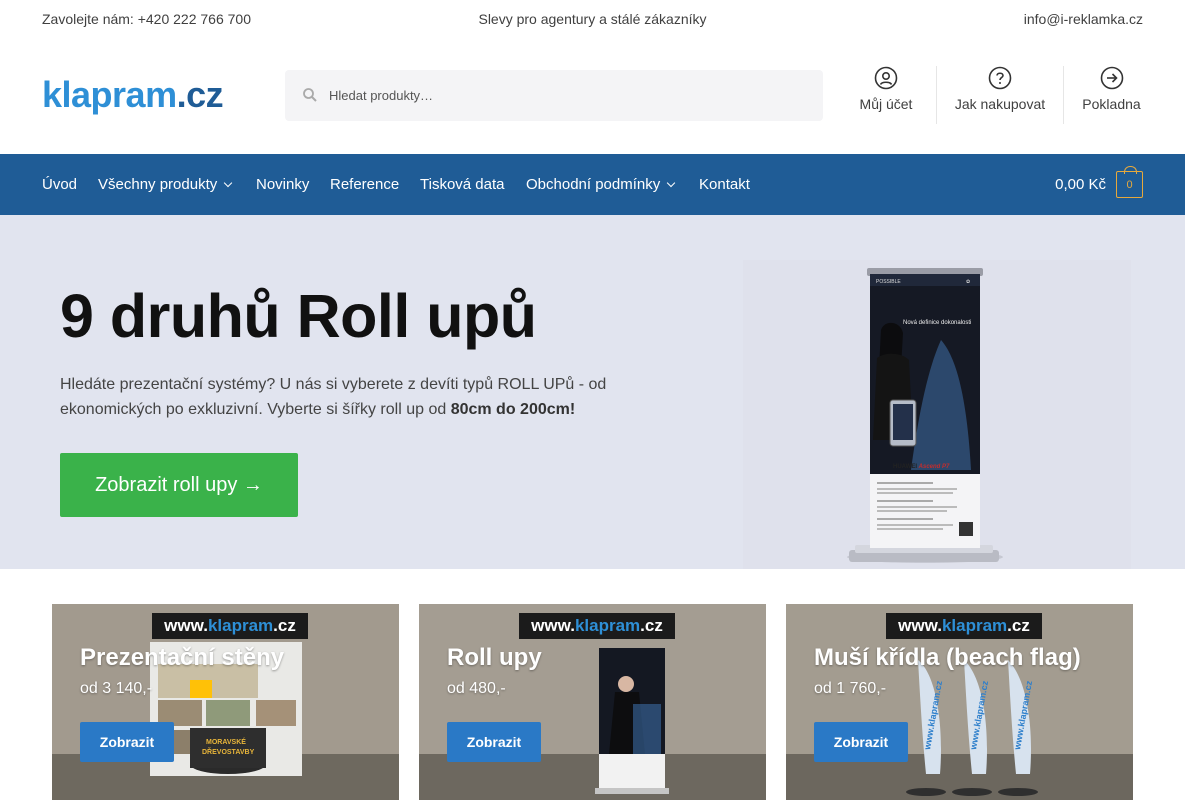  I want to click on checkout-label: Pokladna, so click(1111, 104).